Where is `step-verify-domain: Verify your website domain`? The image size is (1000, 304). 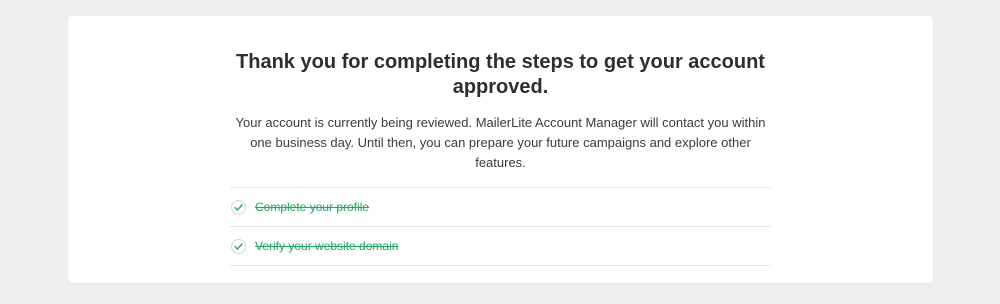 step-verify-domain: Verify your website domain is located at coordinates (500, 246).